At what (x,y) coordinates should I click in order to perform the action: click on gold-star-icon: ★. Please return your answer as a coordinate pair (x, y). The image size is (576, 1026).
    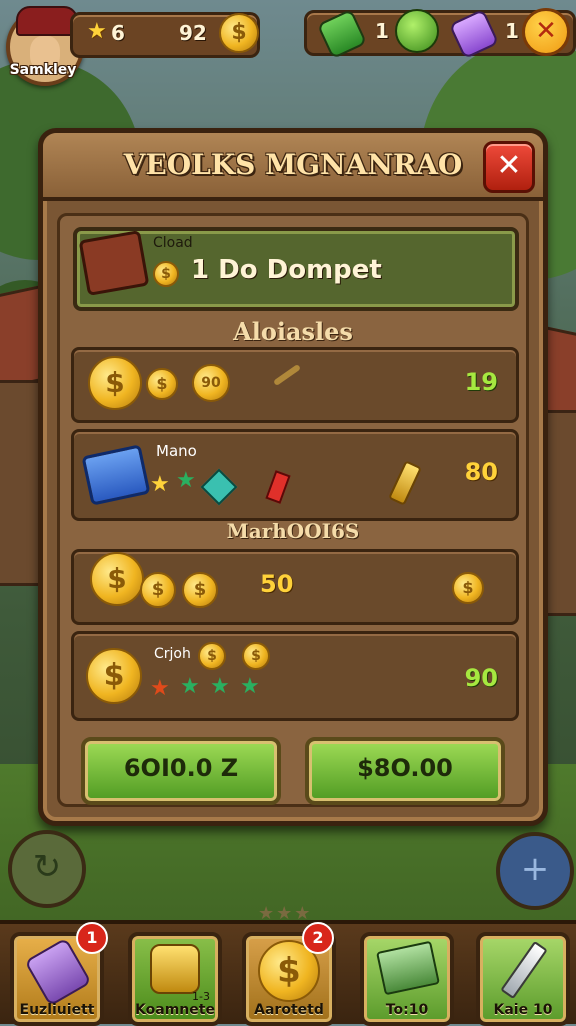
    Looking at the image, I should click on (160, 484).